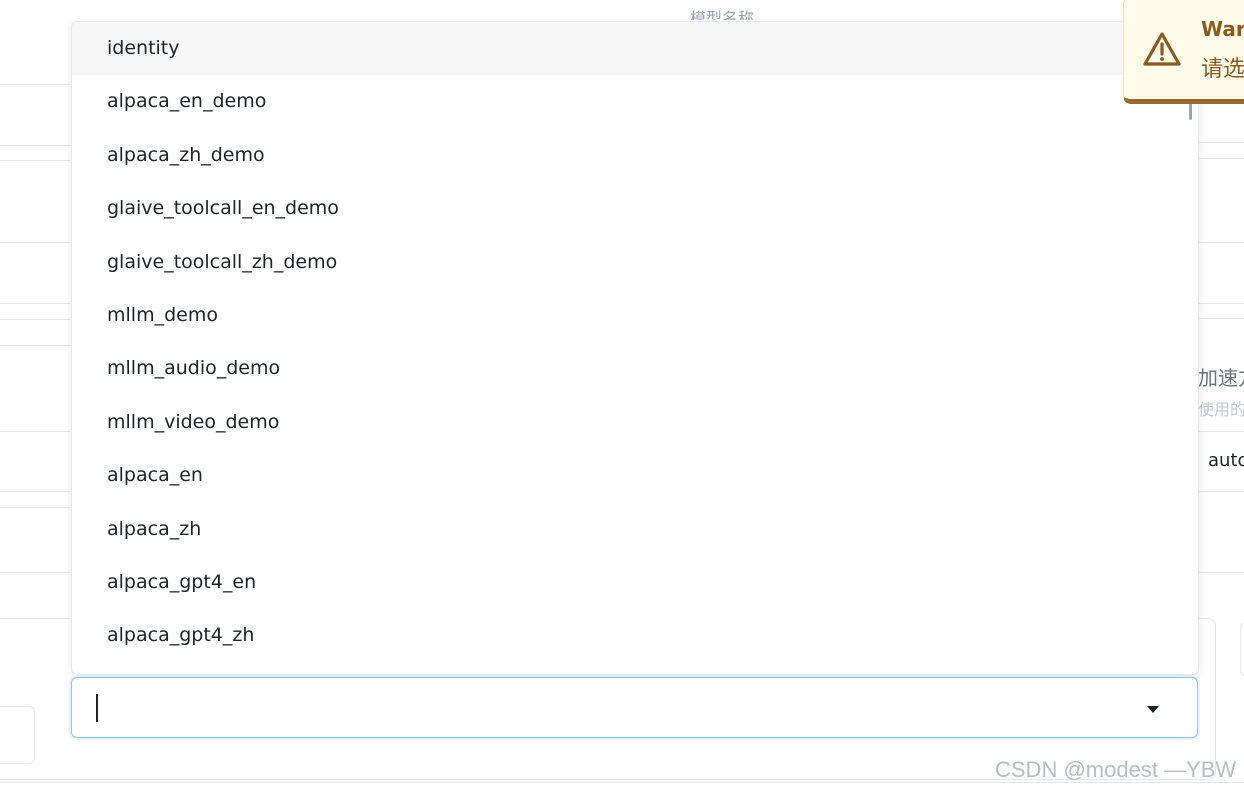 The image size is (1244, 790). Describe the element at coordinates (1242, 649) in the screenshot. I see `side-panel-edge` at that location.